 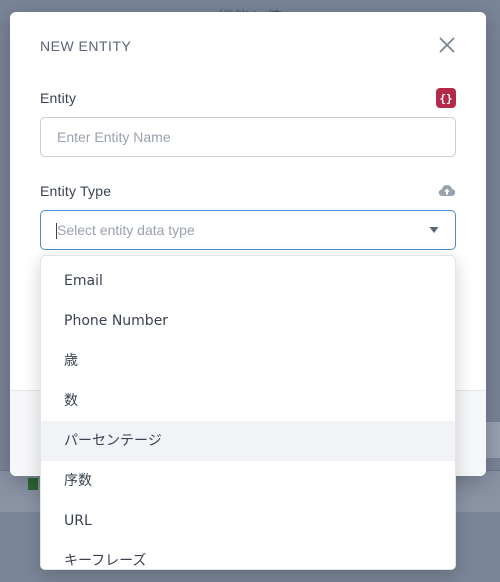 What do you see at coordinates (248, 481) in the screenshot?
I see `dropdown-option-ordinal: 序数` at bounding box center [248, 481].